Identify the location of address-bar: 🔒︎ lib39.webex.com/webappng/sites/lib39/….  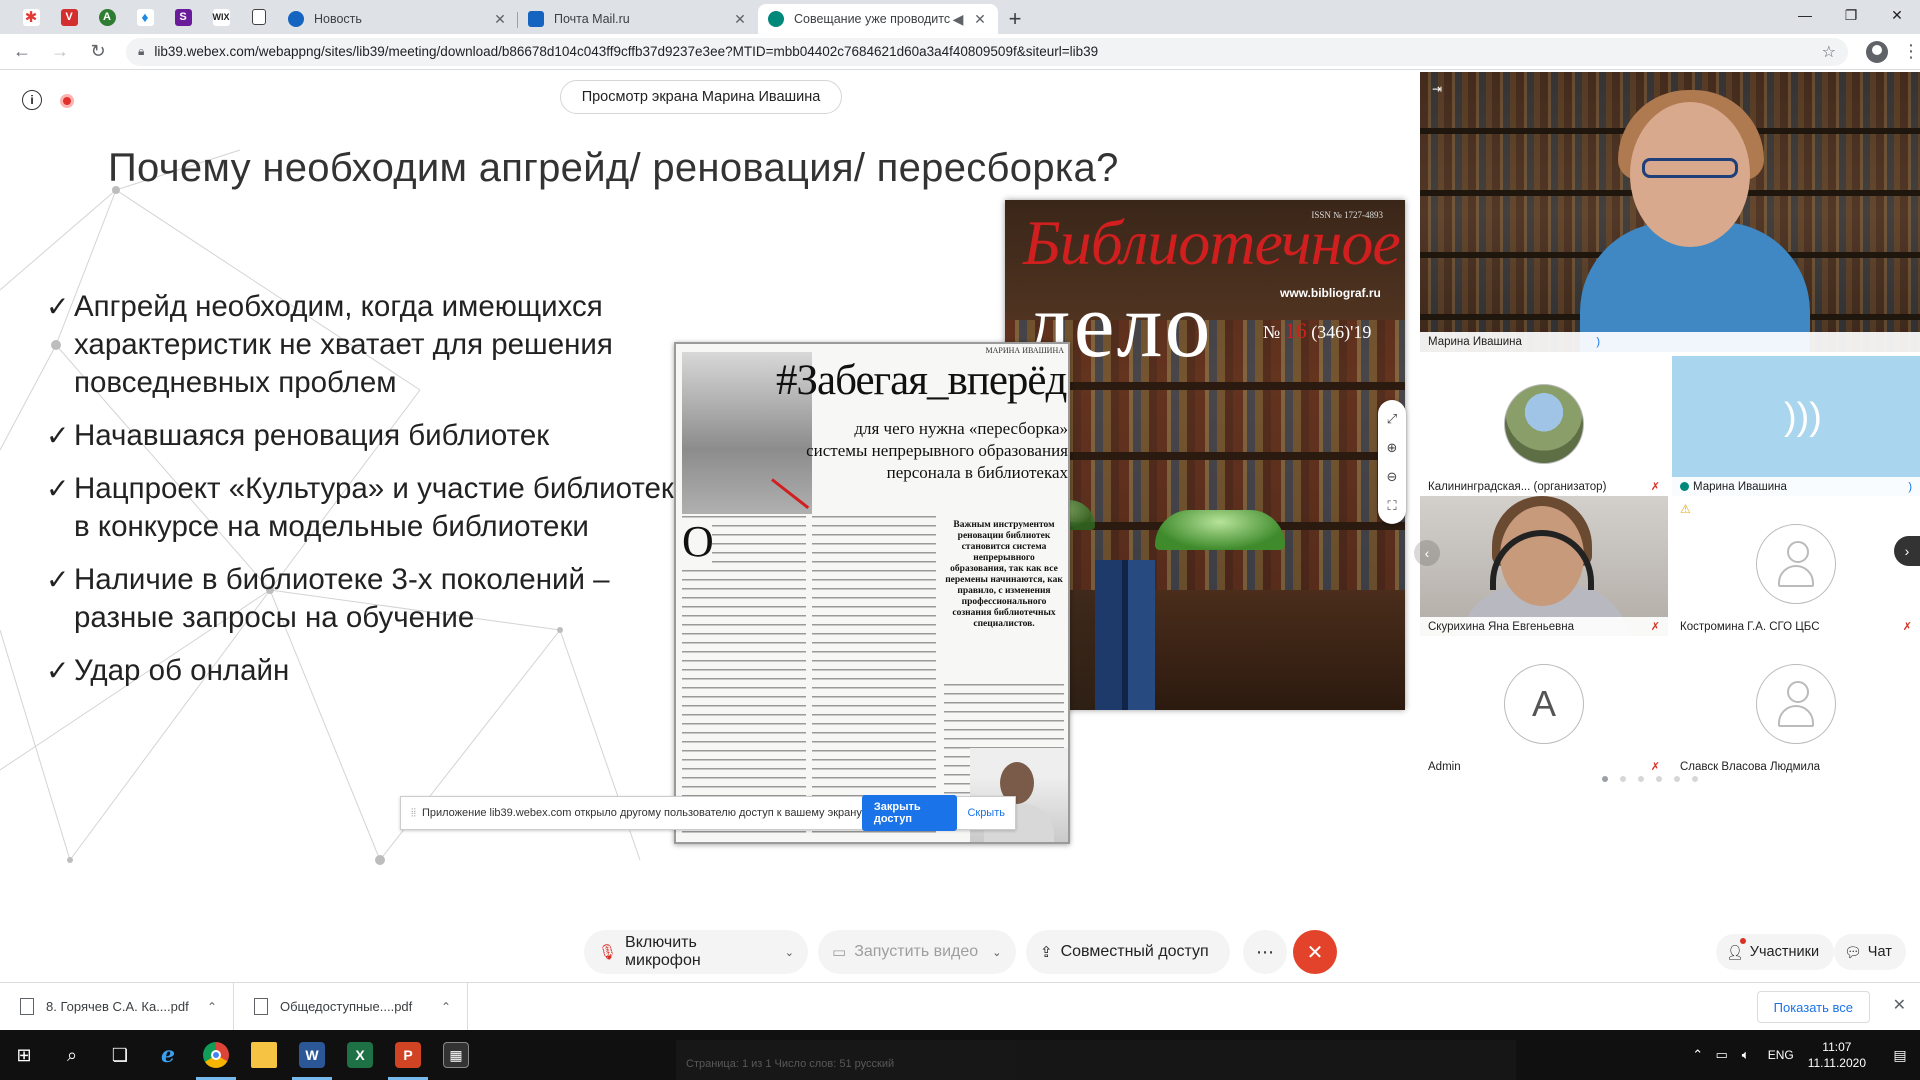
(987, 51).